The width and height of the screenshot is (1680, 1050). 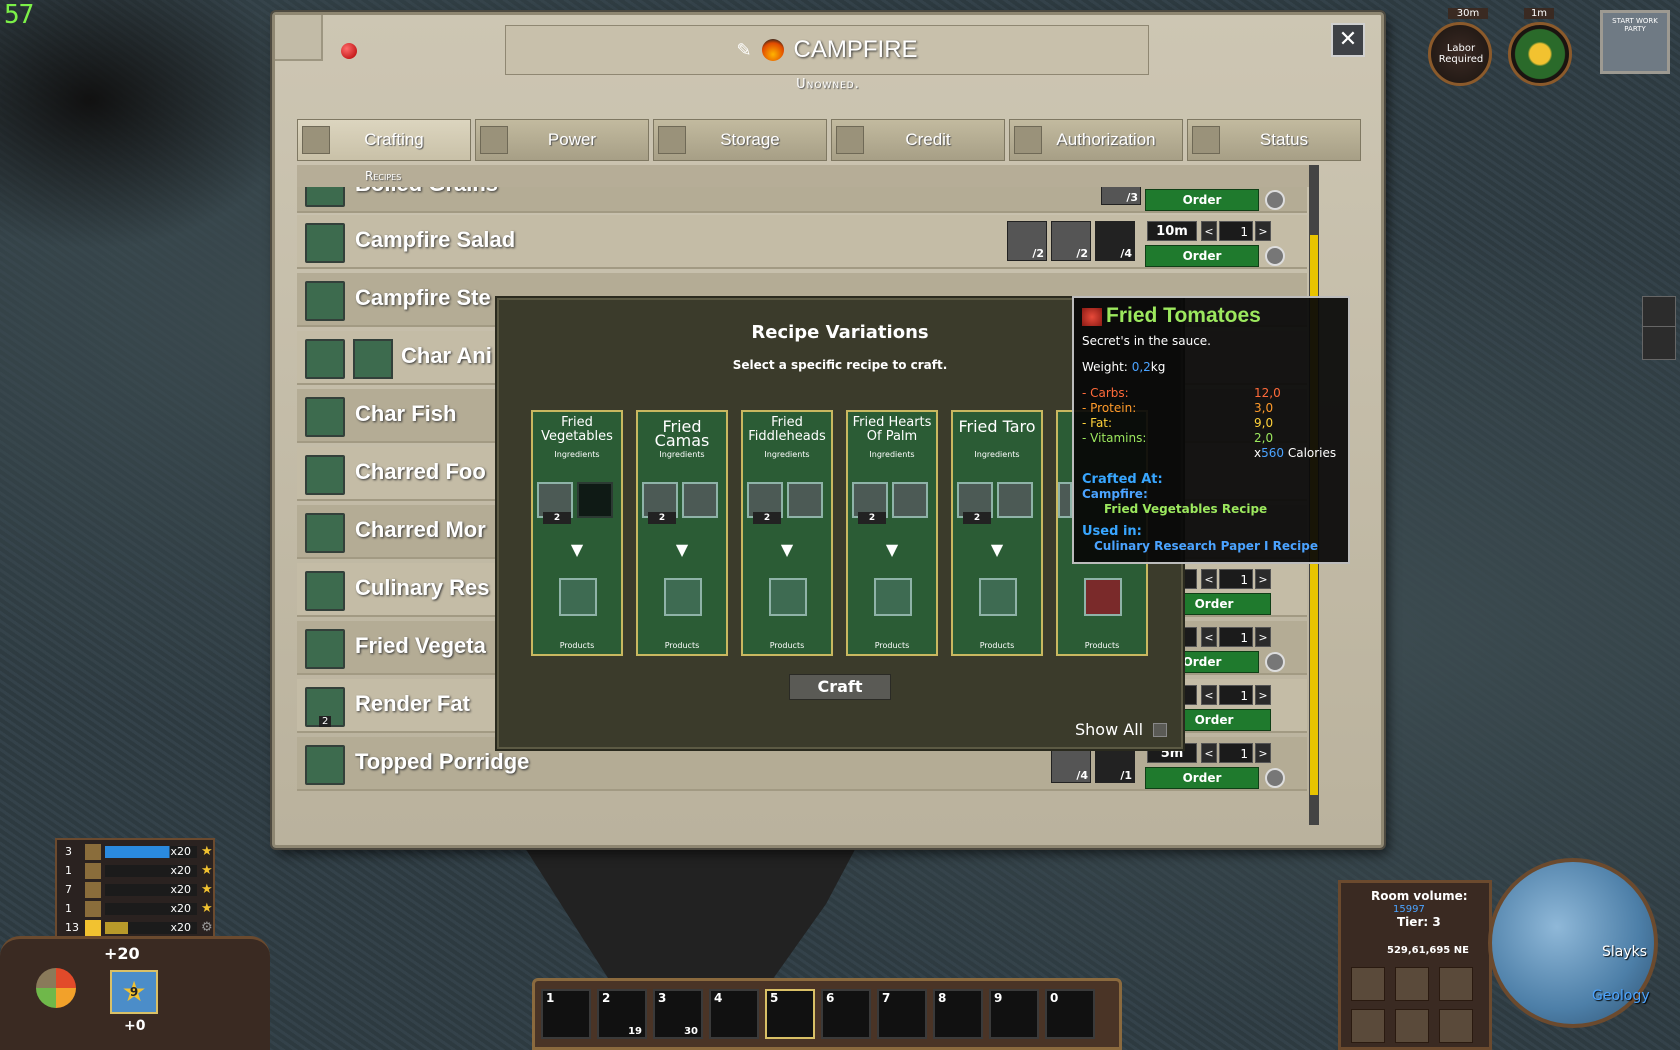 I want to click on tab-status: Status, so click(x=1274, y=140).